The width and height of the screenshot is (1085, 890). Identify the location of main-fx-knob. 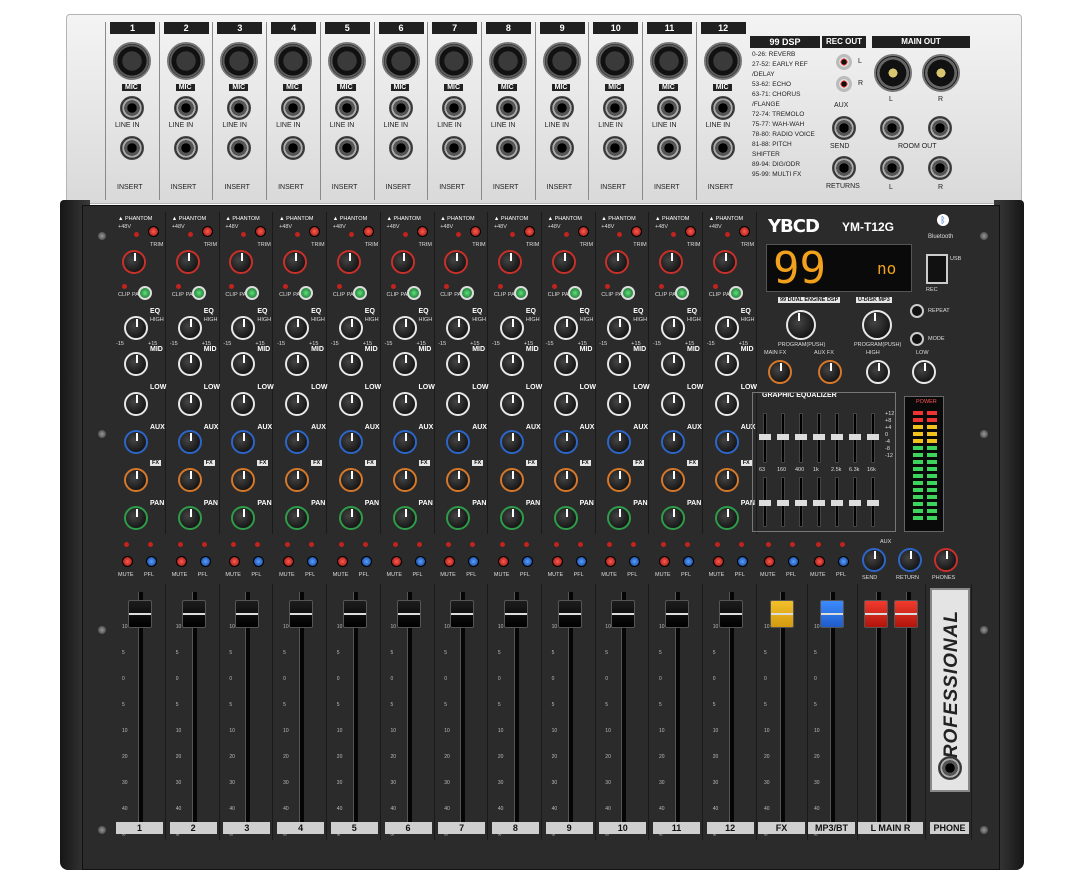
(780, 372).